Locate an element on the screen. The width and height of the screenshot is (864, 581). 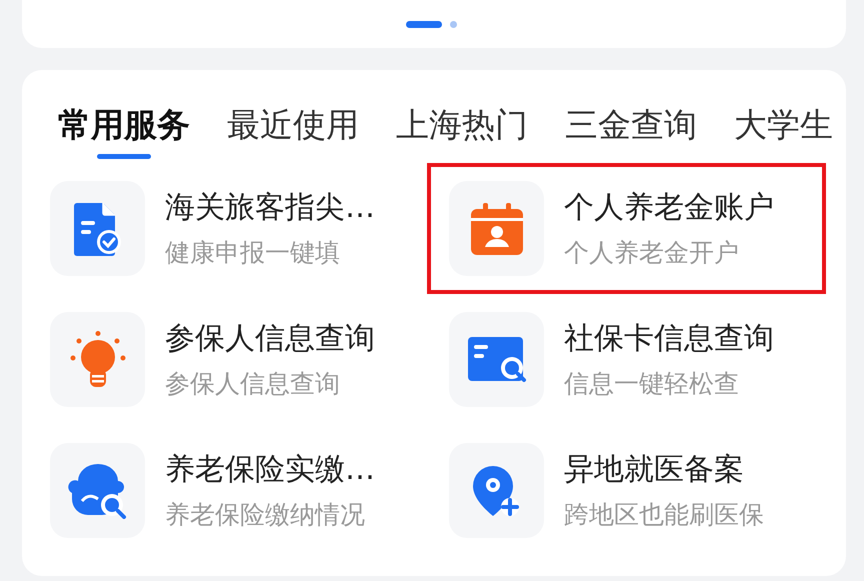
service-subtitle: 参保人信息查询 is located at coordinates (253, 384).